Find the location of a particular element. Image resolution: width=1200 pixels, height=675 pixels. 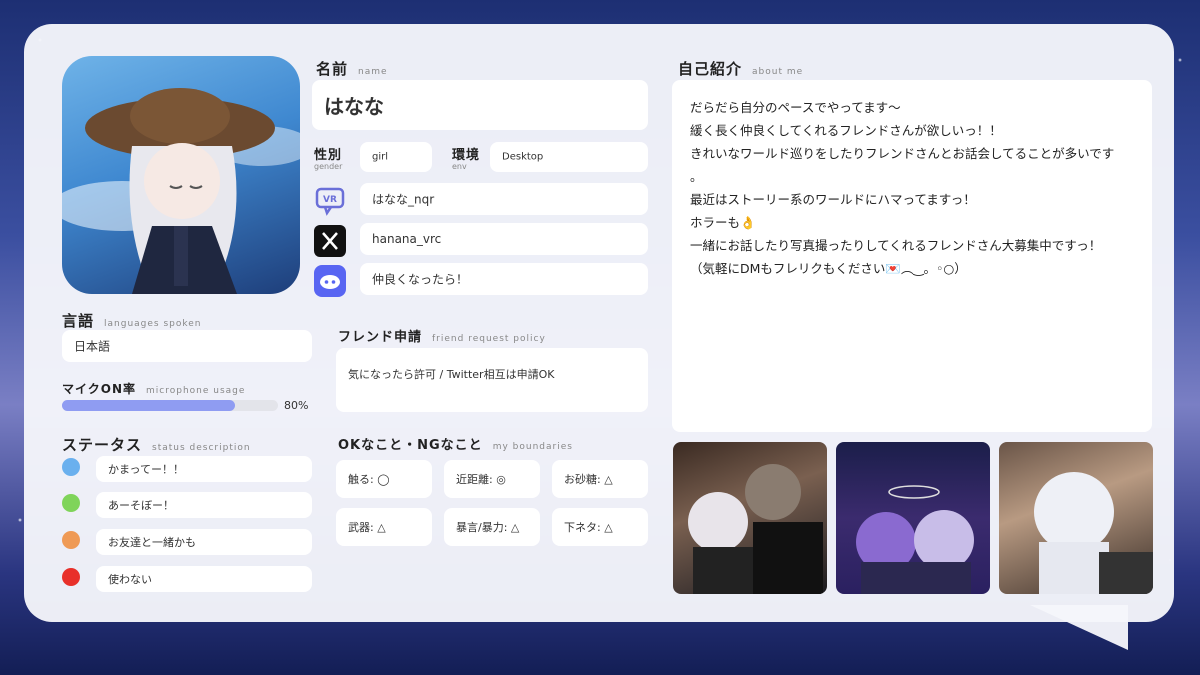

mic-percent: 80% is located at coordinates (296, 405).